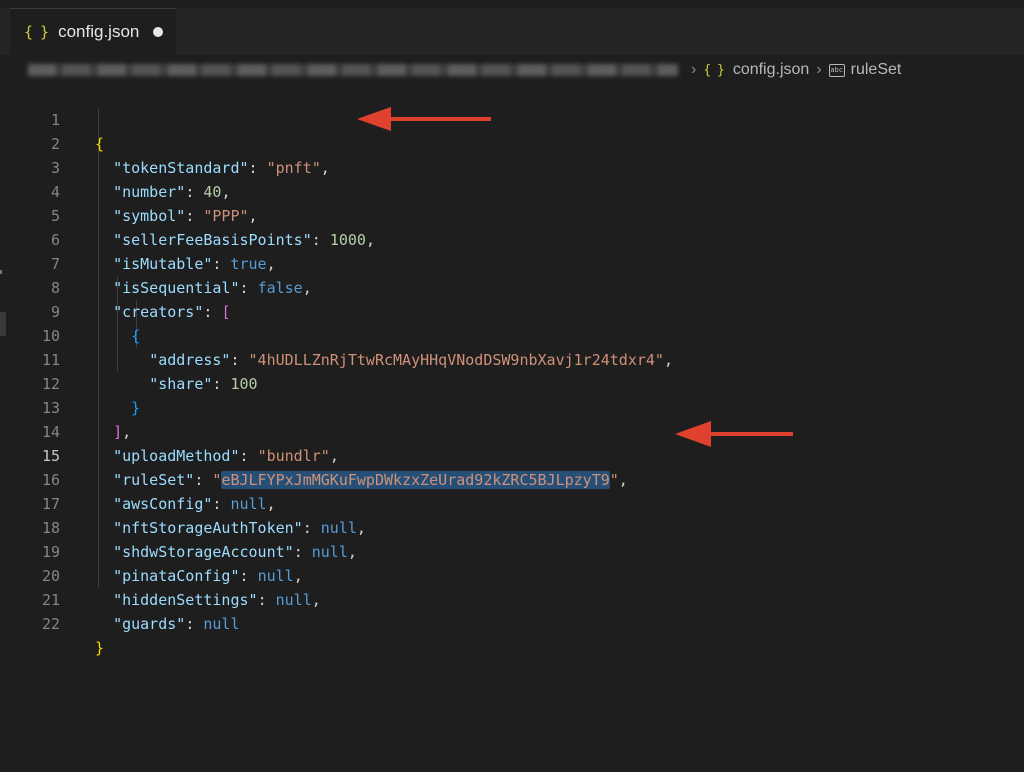 This screenshot has height=772, width=1024. I want to click on breadcrumb: › { } config.json › abc ruleSet, so click(517, 70).